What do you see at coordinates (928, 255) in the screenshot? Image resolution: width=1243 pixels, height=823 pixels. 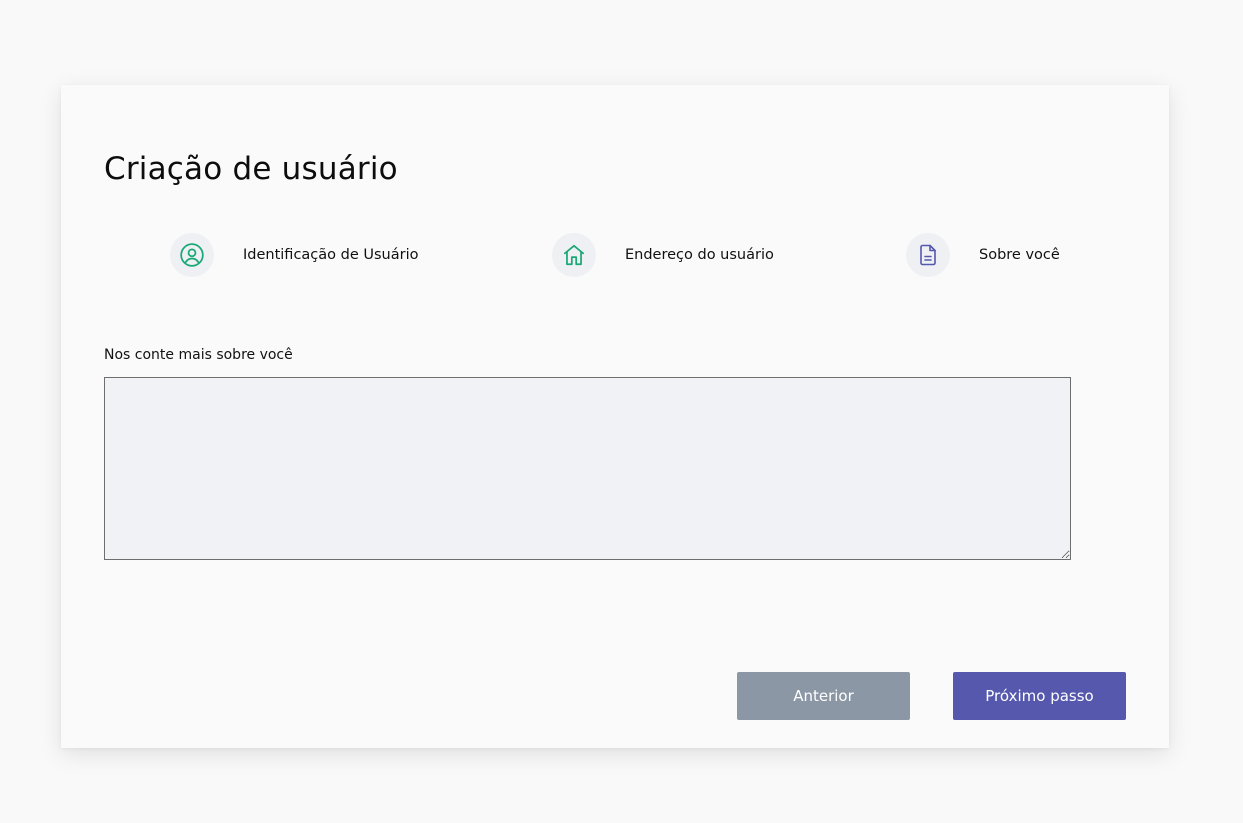 I see `document-icon` at bounding box center [928, 255].